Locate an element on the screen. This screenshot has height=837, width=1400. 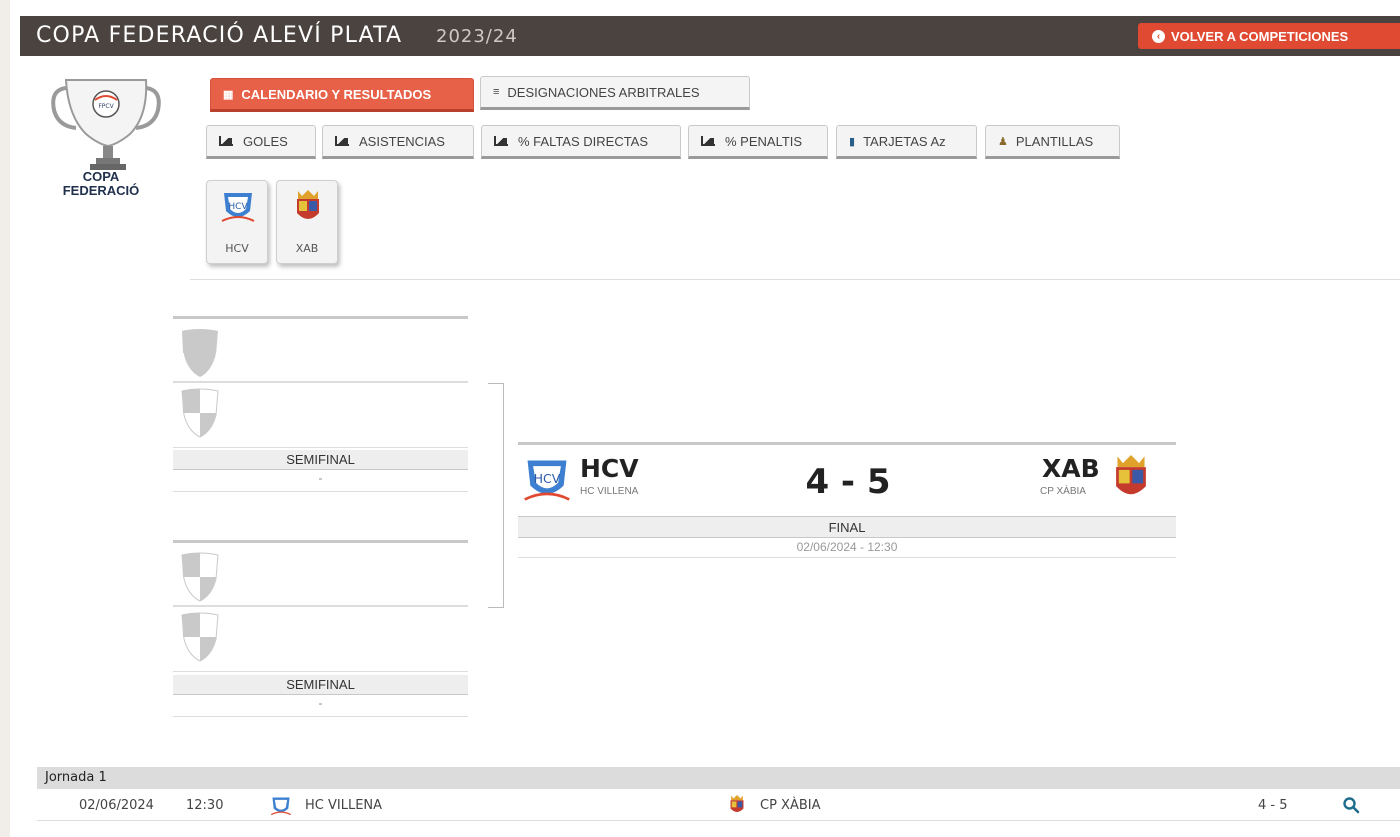
section-divider is located at coordinates (795, 279).